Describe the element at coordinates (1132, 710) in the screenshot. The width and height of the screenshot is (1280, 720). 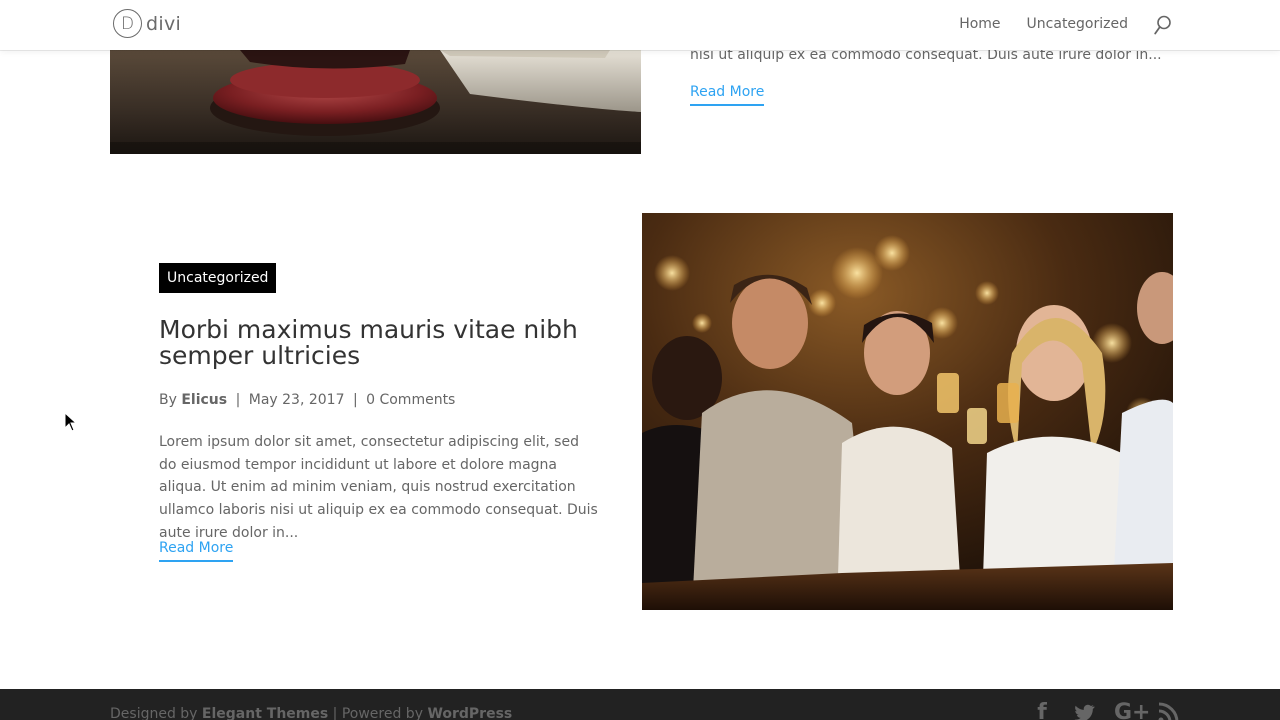
I see `google-plus-icon: G+` at that location.